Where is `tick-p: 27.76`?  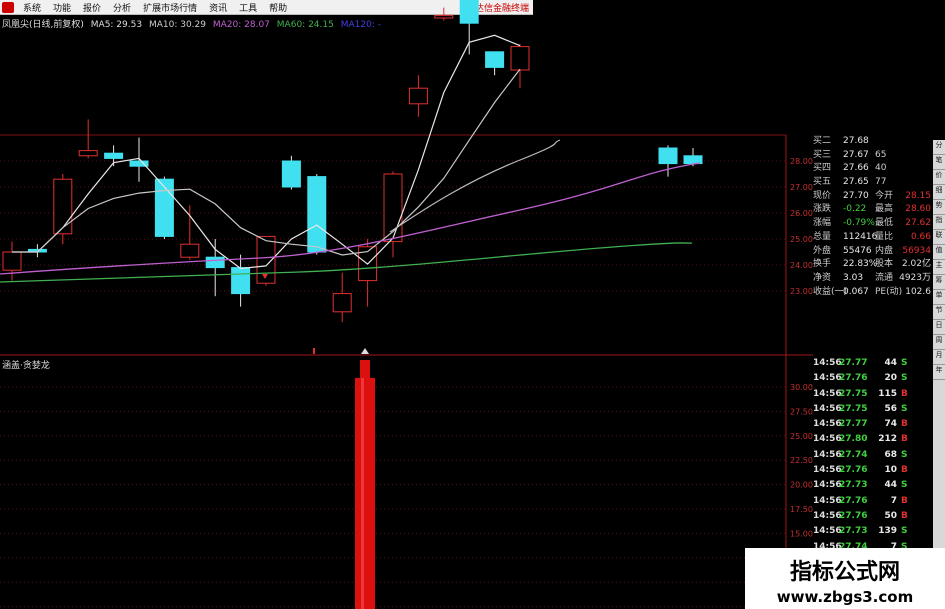 tick-p: 27.76 is located at coordinates (853, 500).